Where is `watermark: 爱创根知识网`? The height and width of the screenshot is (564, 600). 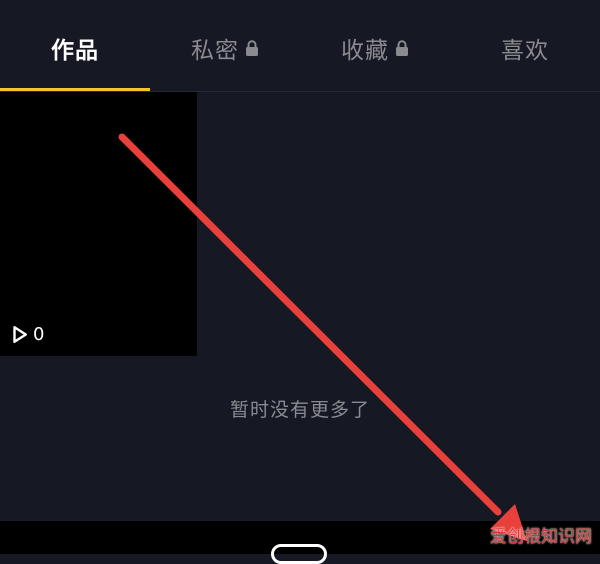 watermark: 爱创根知识网 is located at coordinates (541, 537).